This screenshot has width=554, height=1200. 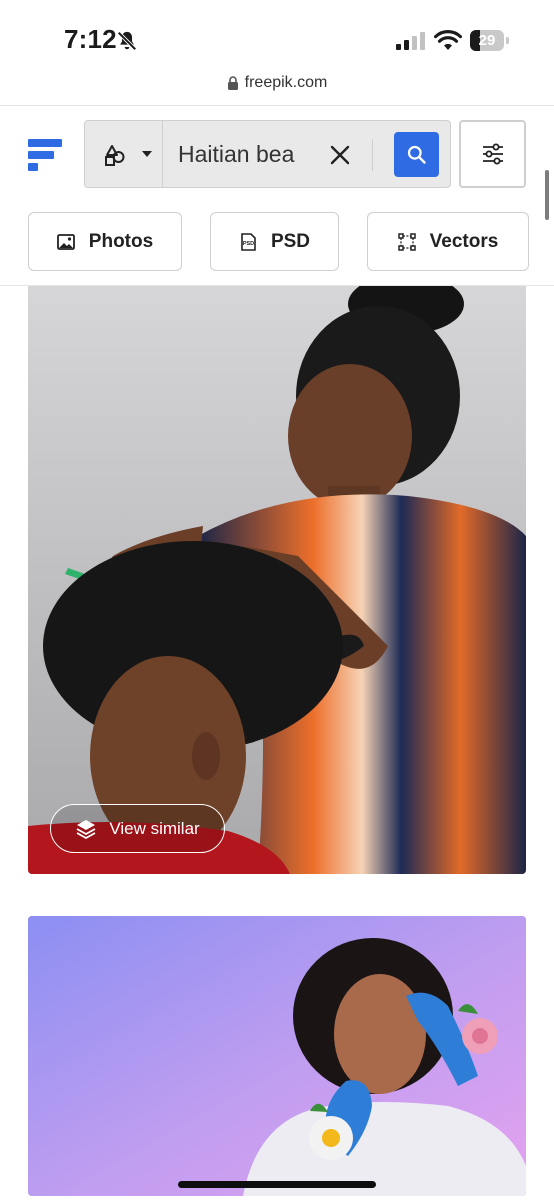 I want to click on category-vectors-button: Vectors, so click(x=448, y=241).